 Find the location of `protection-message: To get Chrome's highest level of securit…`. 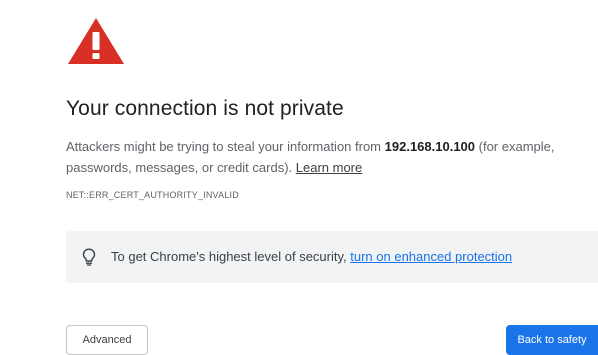

protection-message: To get Chrome's highest level of securit… is located at coordinates (231, 256).